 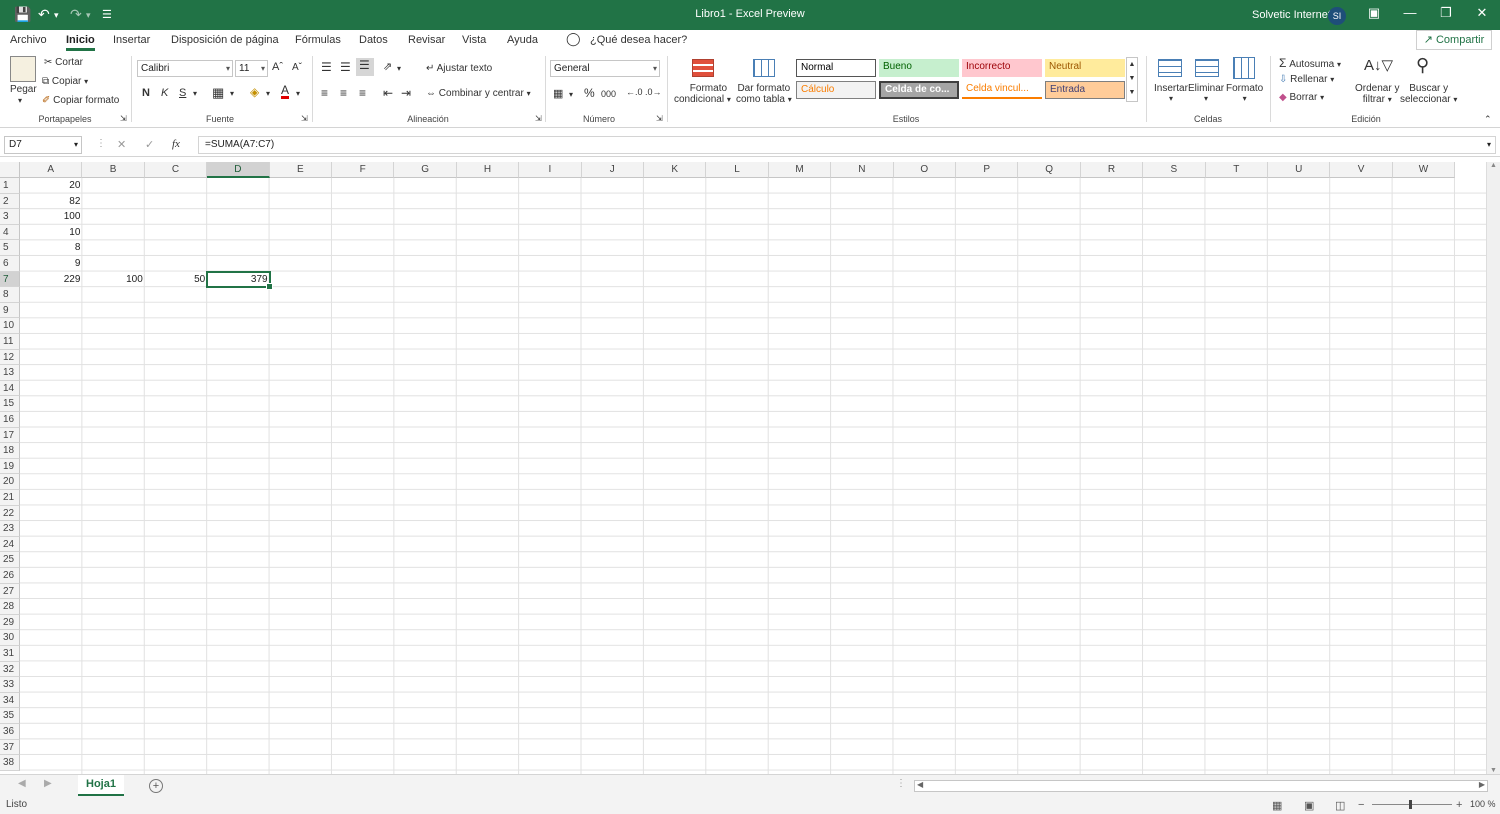 What do you see at coordinates (345, 67) in the screenshot?
I see `align-middle-icon: ☰` at bounding box center [345, 67].